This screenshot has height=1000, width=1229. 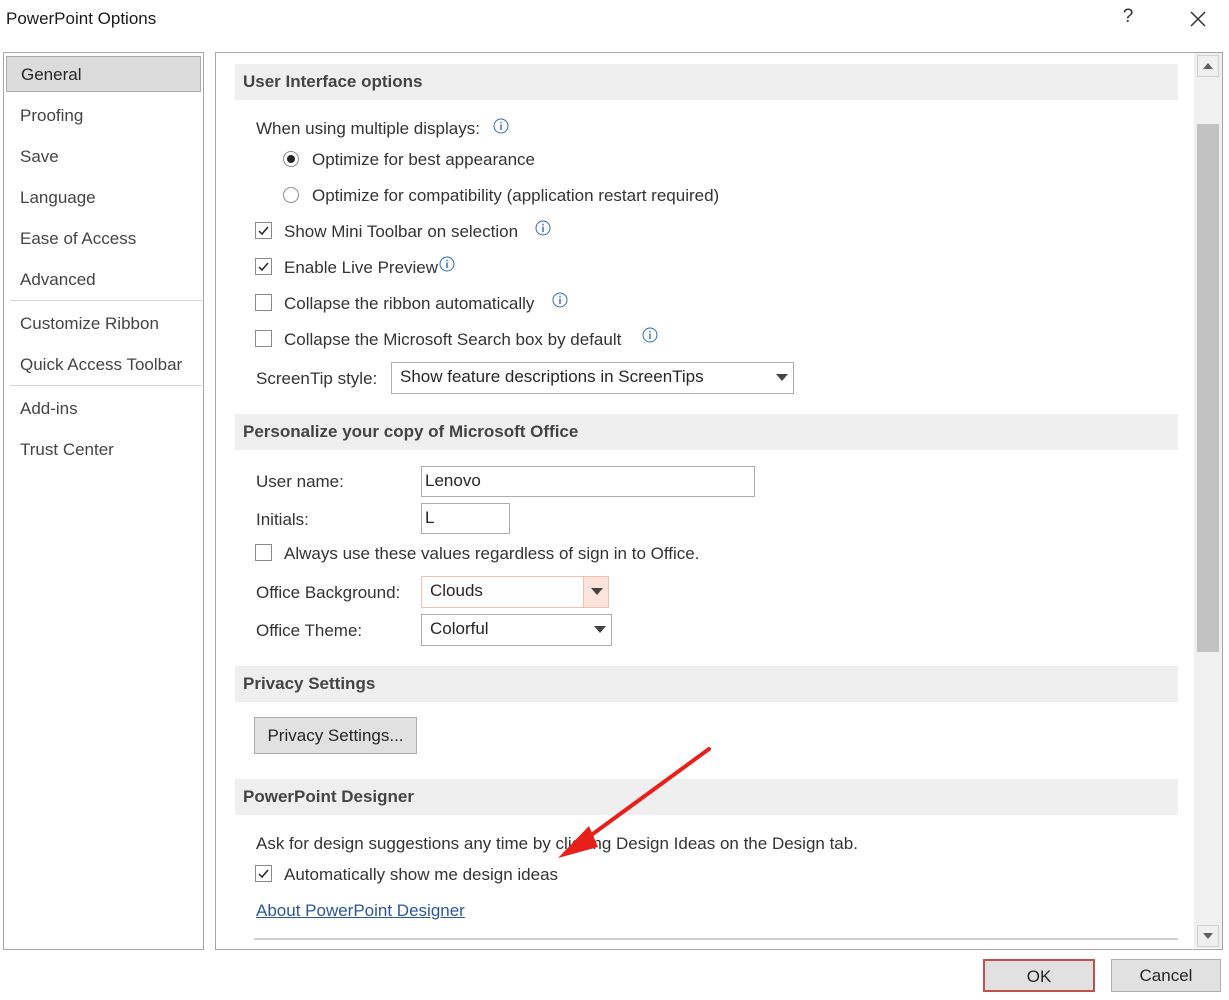 What do you see at coordinates (421, 875) in the screenshot?
I see `auto-design-ideas-label: Automatically show me design ideas` at bounding box center [421, 875].